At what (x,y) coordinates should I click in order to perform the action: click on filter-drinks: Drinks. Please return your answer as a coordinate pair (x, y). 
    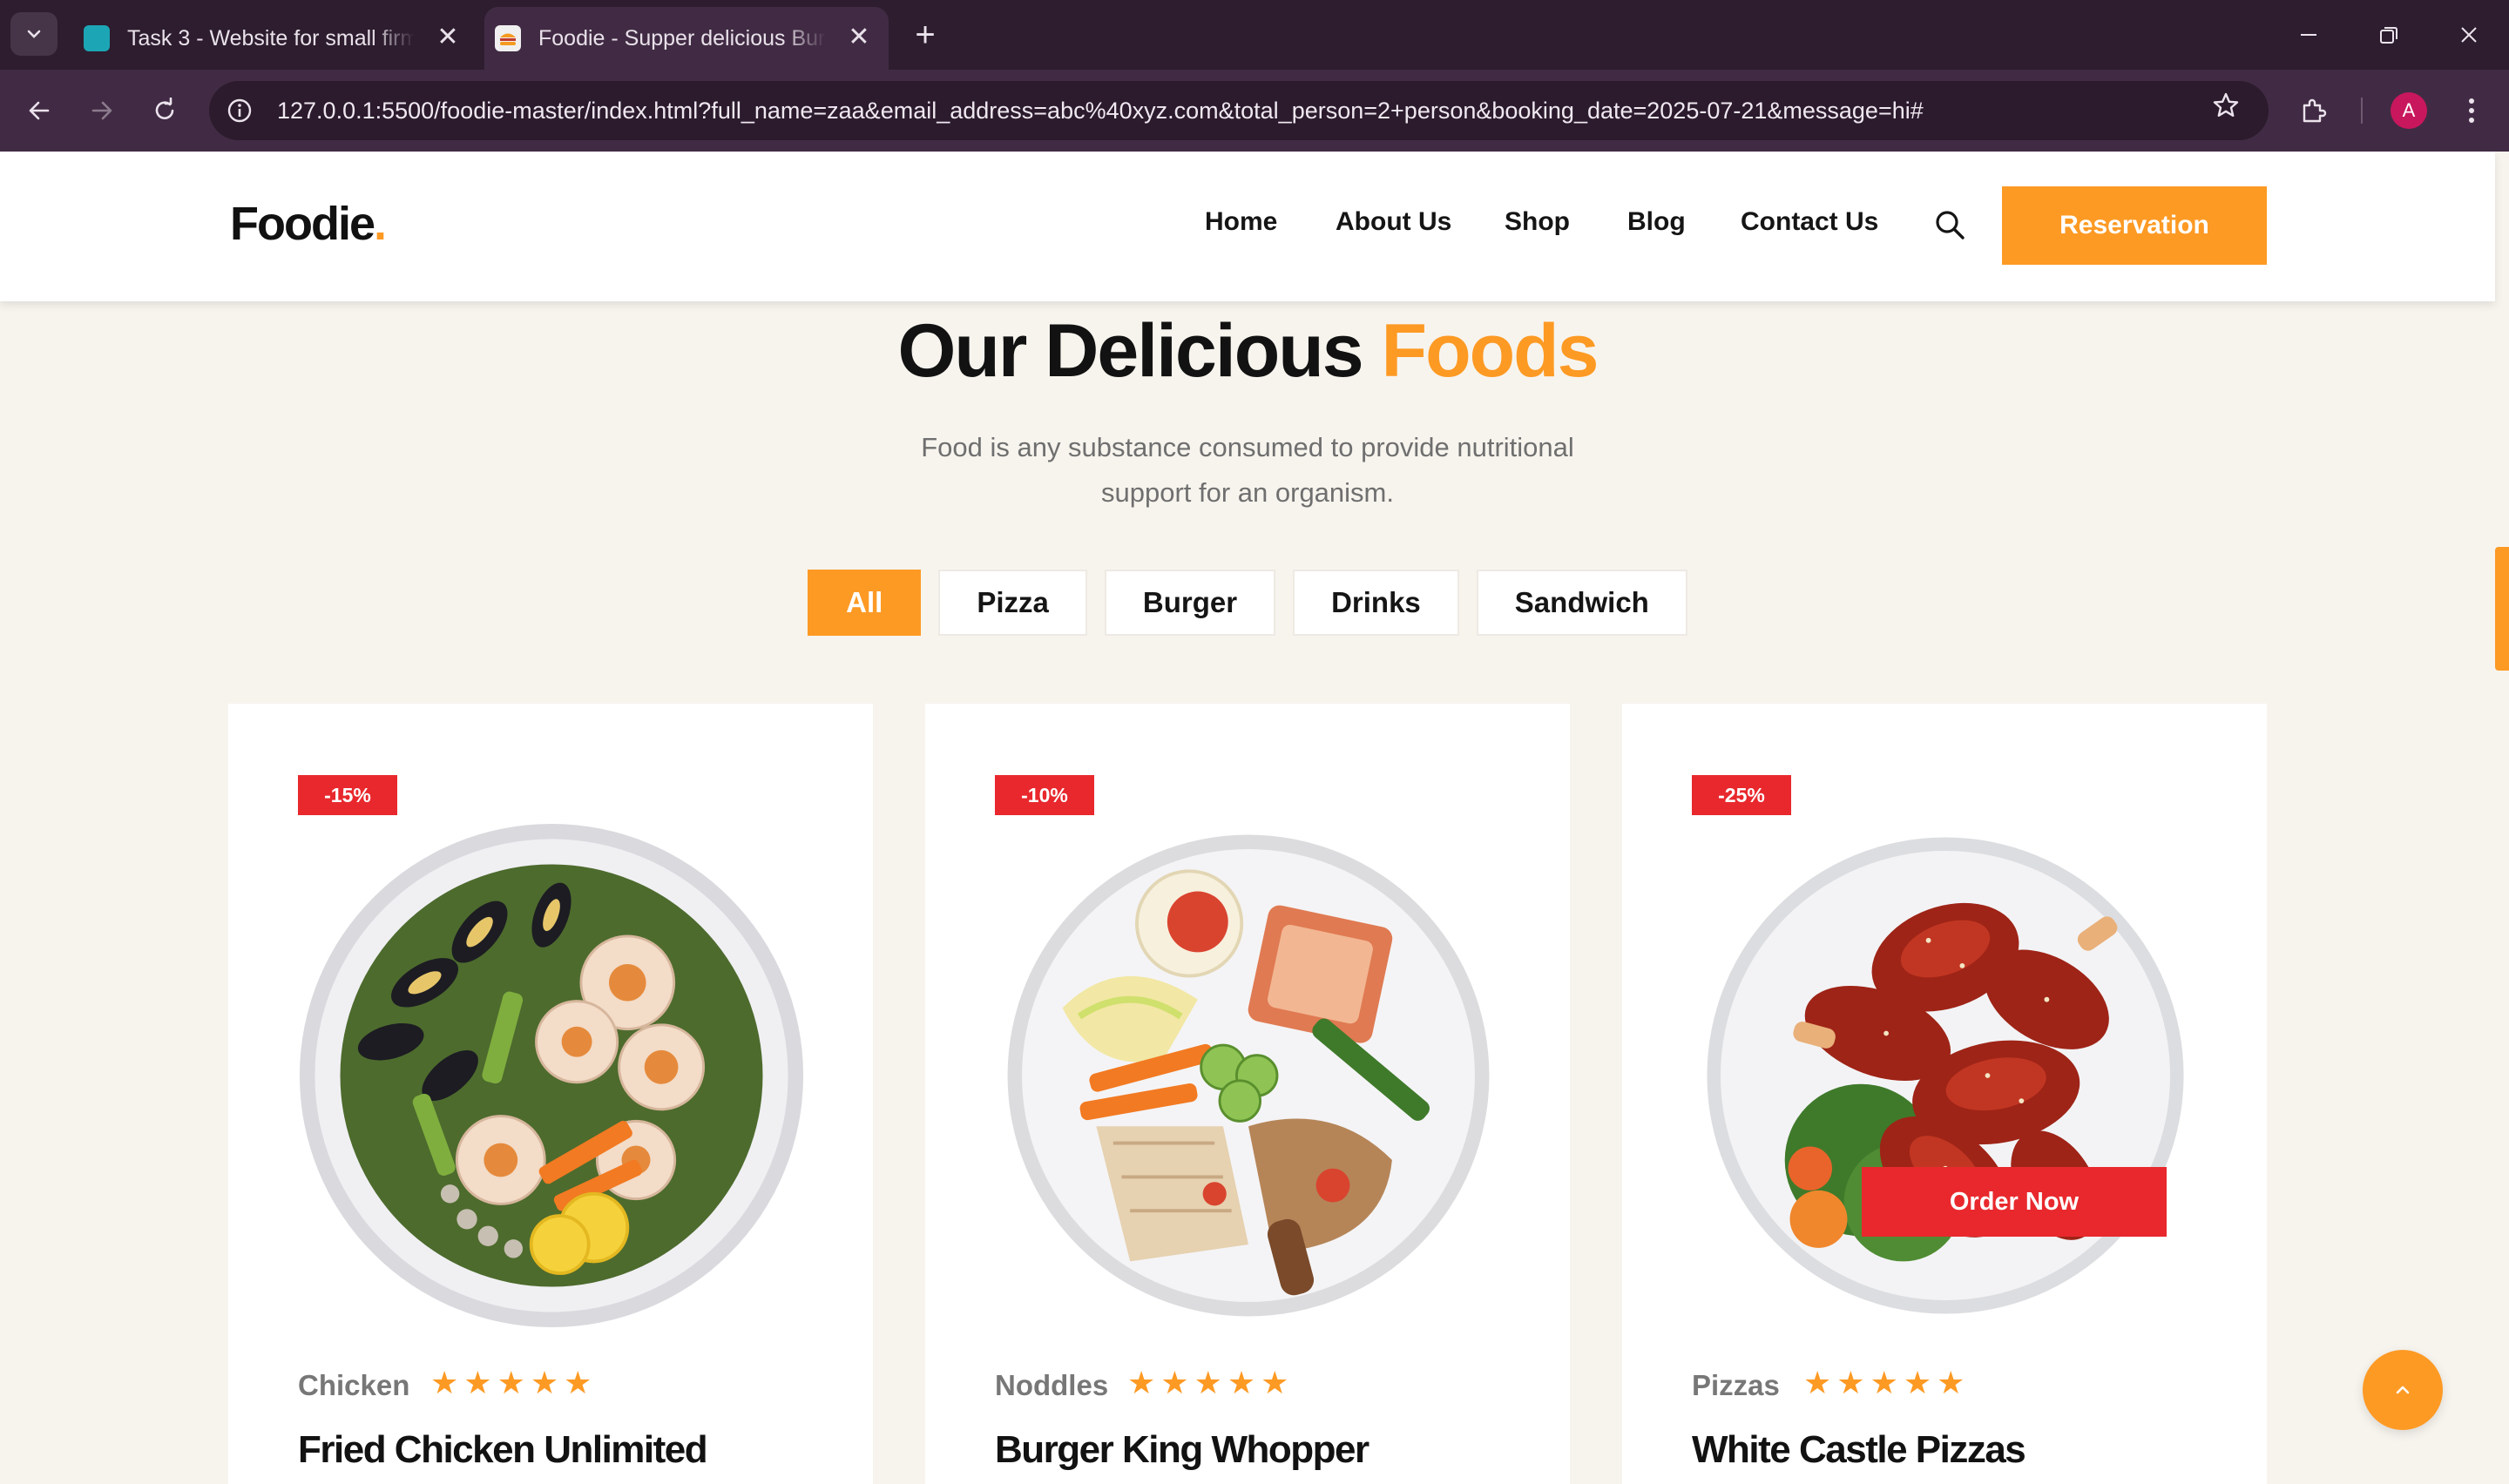
    Looking at the image, I should click on (1376, 603).